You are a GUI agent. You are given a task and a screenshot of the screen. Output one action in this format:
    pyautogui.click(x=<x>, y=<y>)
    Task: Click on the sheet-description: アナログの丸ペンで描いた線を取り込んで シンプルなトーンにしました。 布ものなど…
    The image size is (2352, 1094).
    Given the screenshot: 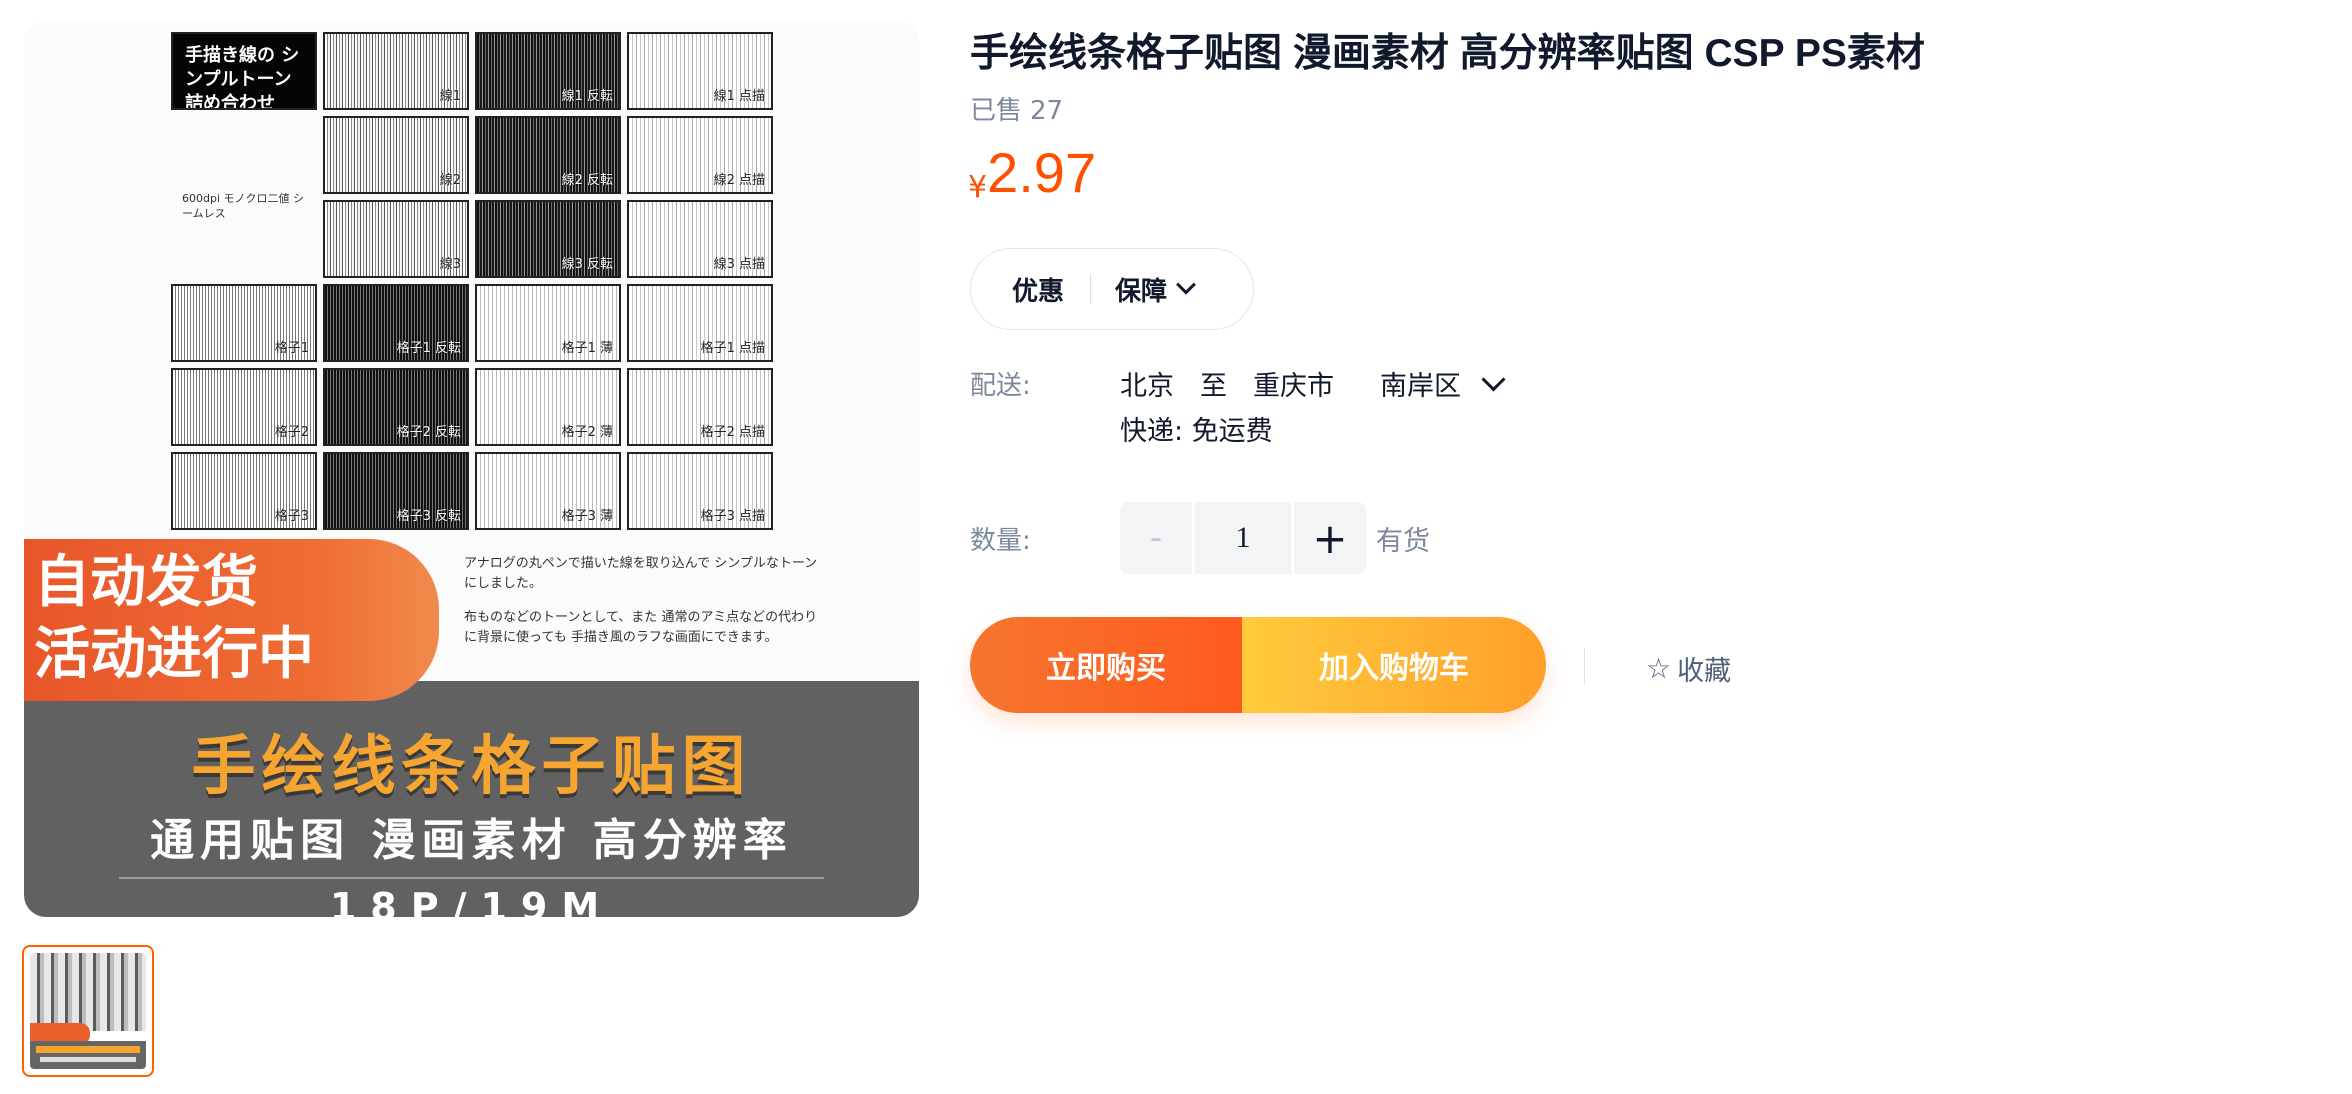 What is the action you would take?
    pyautogui.click(x=644, y=608)
    